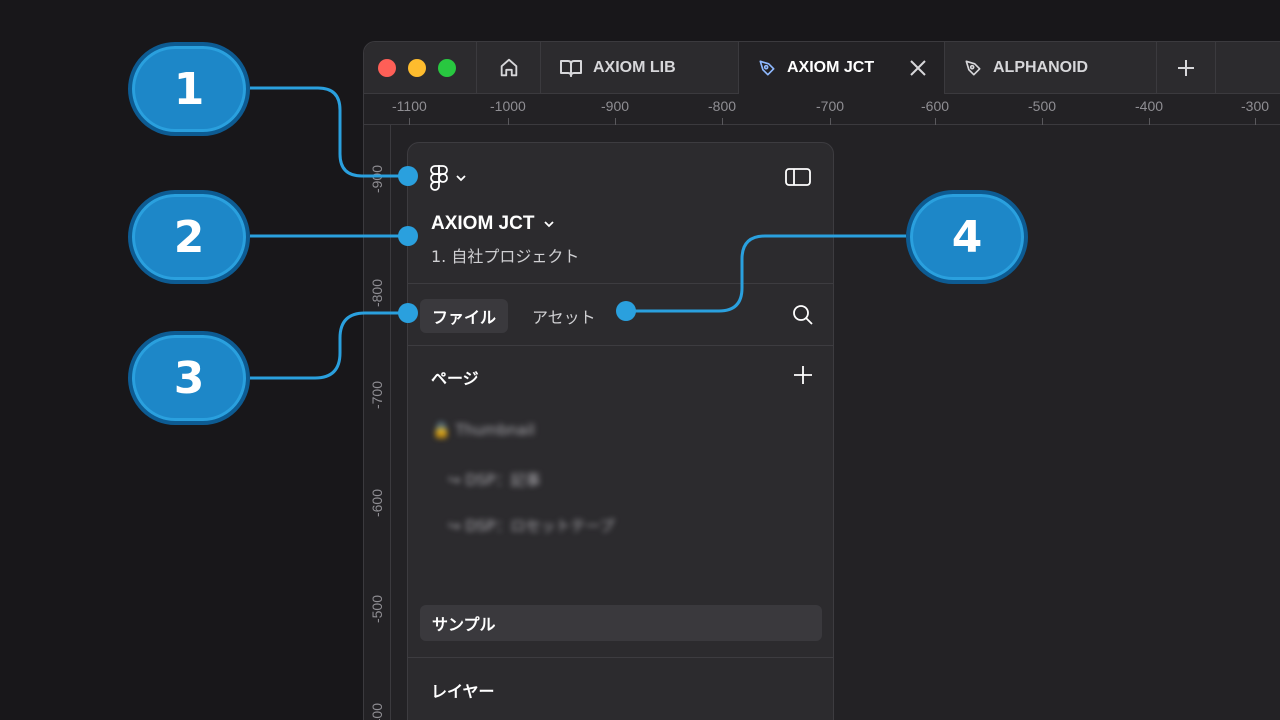 Image resolution: width=1280 pixels, height=720 pixels. What do you see at coordinates (508, 111) in the screenshot?
I see `ruler-tick: -1000` at bounding box center [508, 111].